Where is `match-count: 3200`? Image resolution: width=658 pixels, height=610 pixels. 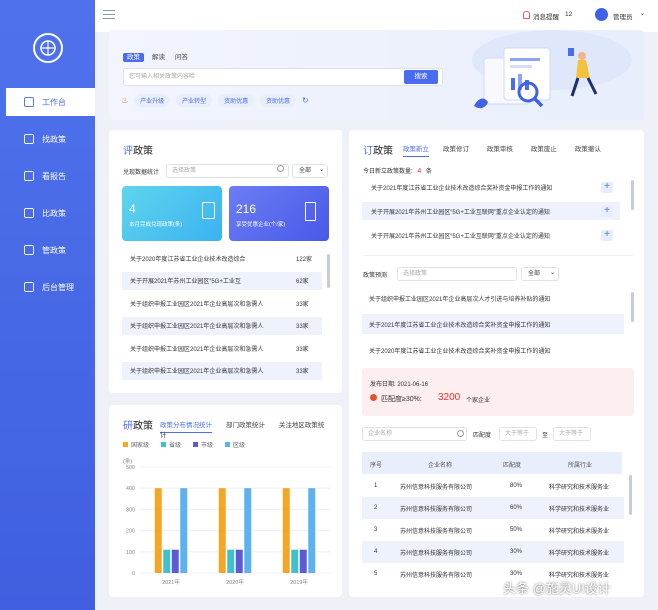 match-count: 3200 is located at coordinates (449, 397).